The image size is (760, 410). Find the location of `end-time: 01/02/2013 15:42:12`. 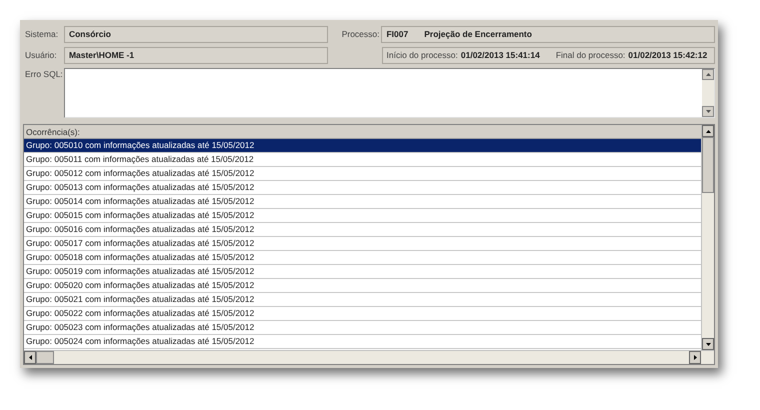

end-time: 01/02/2013 15:42:12 is located at coordinates (668, 55).